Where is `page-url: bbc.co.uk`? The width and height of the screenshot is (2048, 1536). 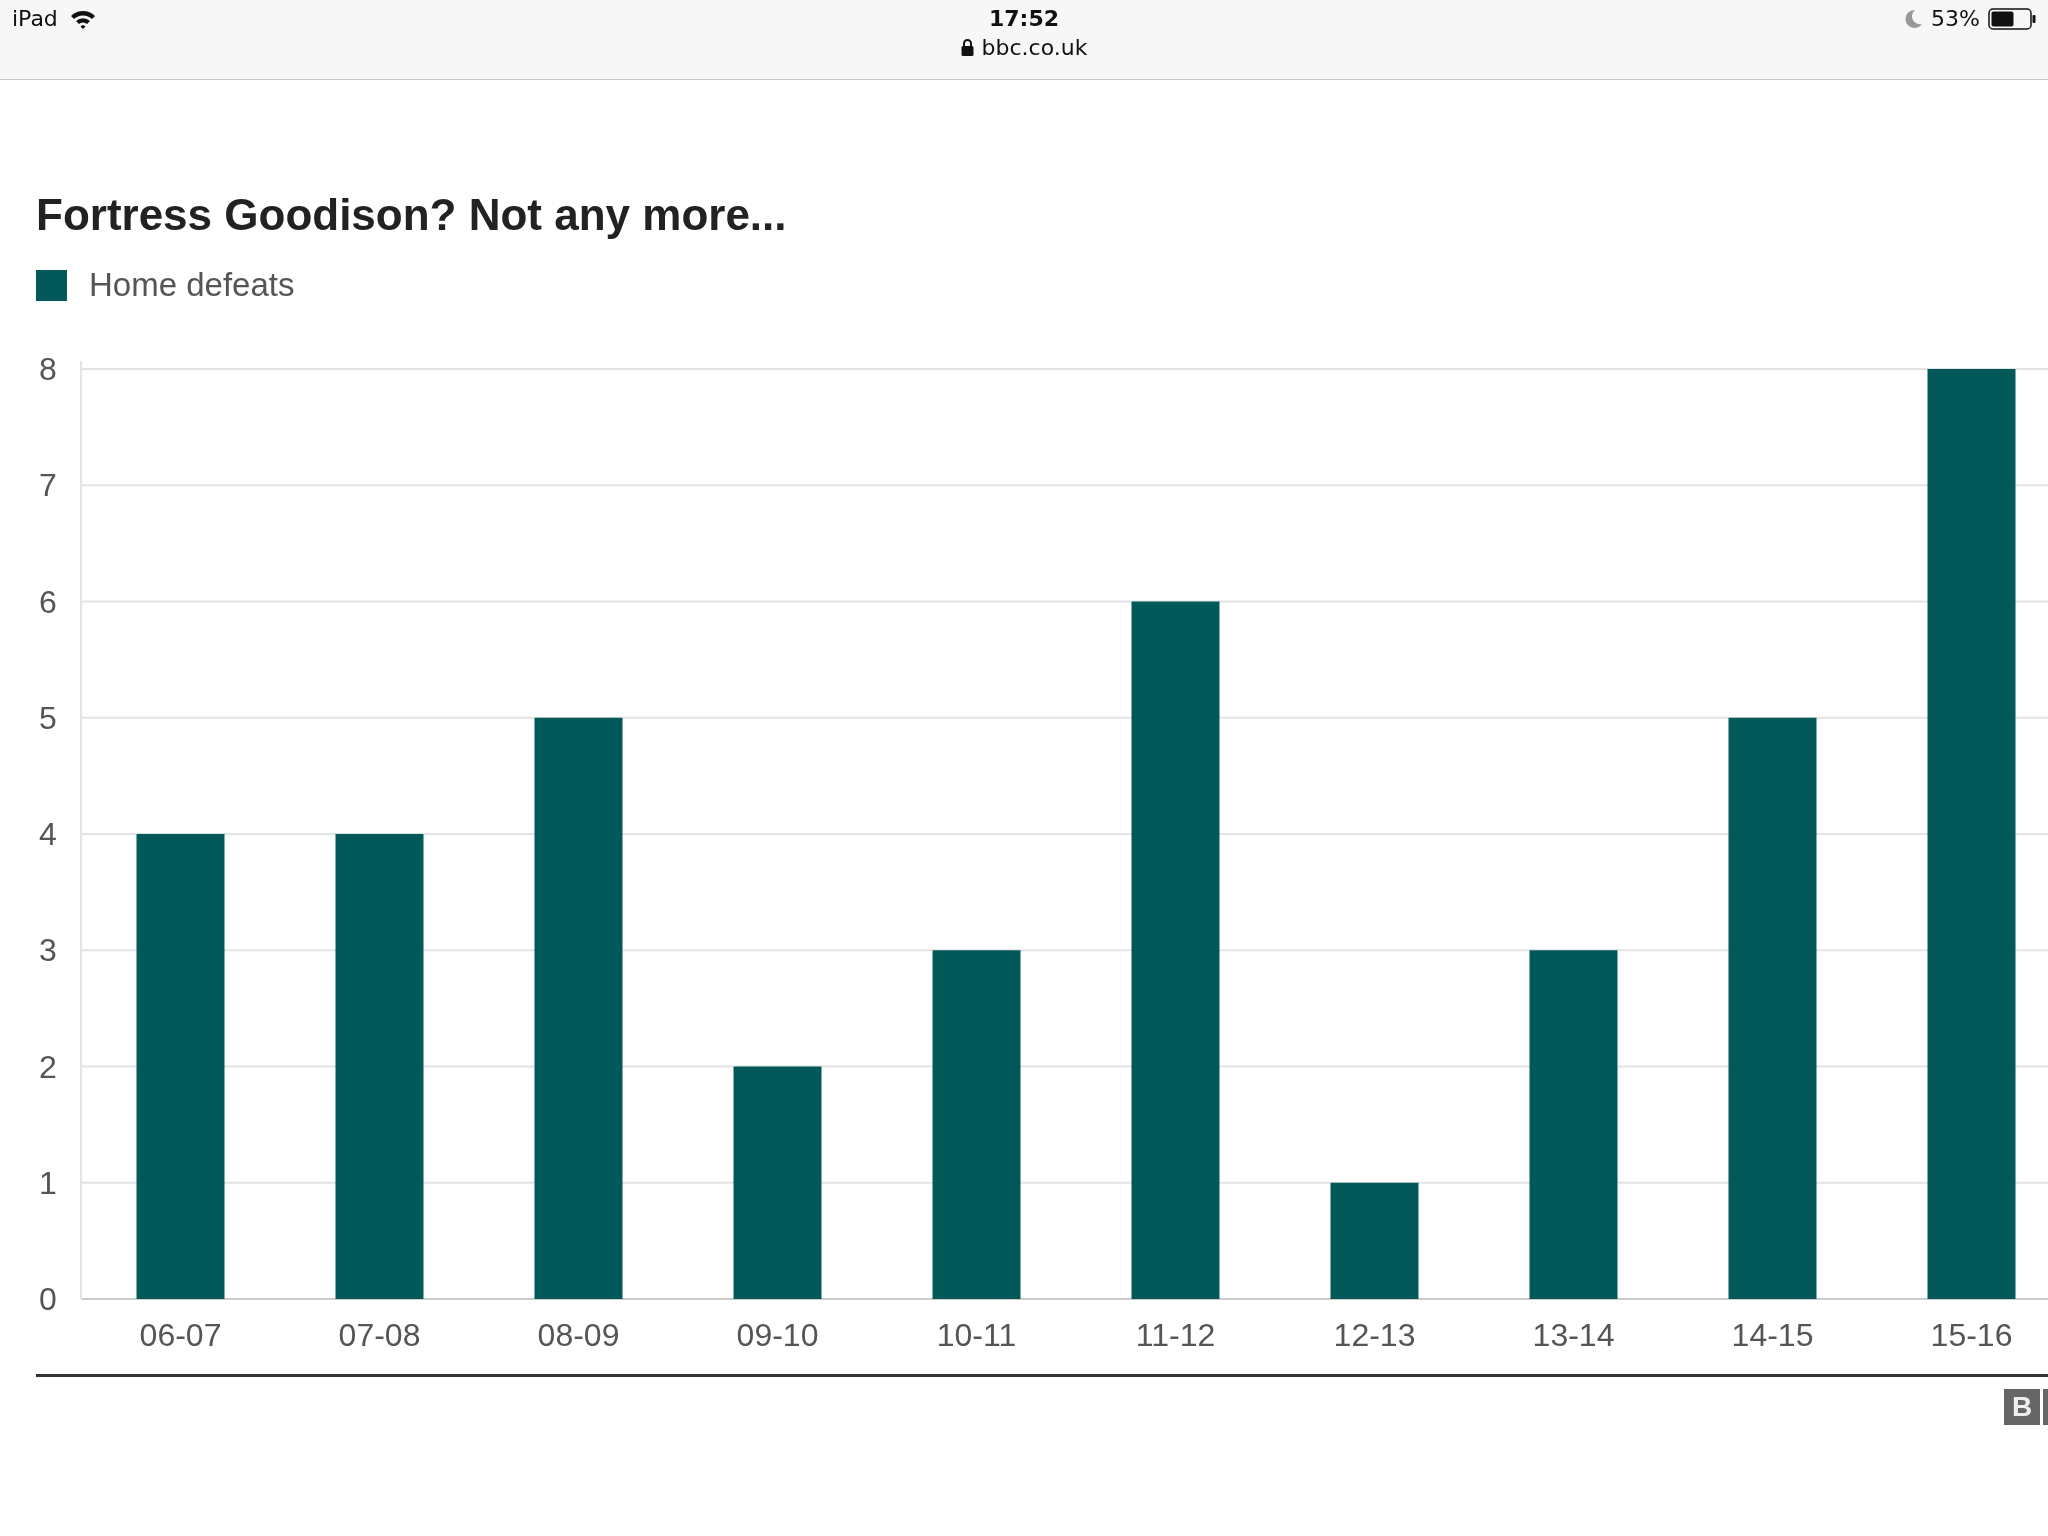
page-url: bbc.co.uk is located at coordinates (1034, 47).